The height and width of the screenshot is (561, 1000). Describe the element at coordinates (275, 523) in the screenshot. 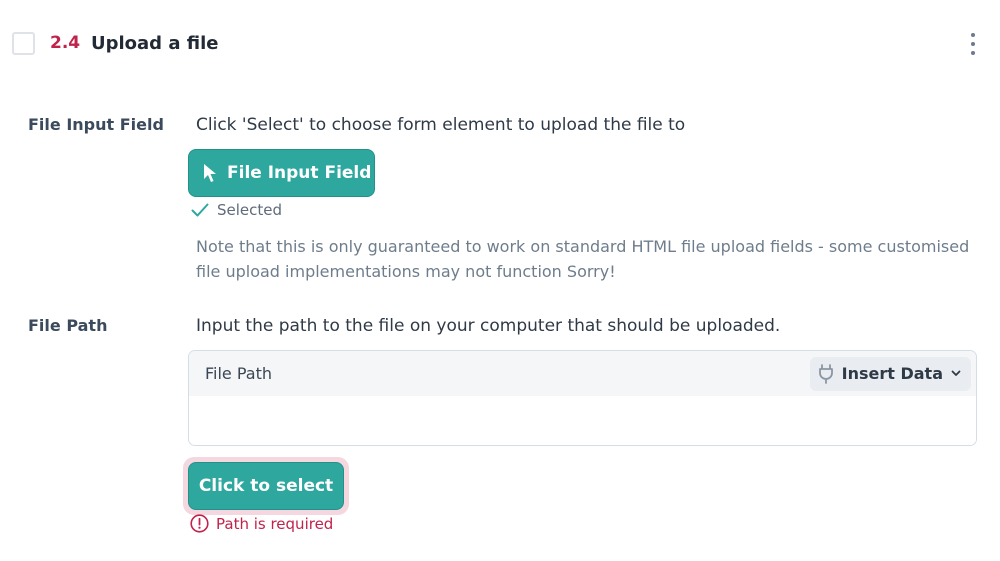

I see `path-error-text: Path is required` at that location.